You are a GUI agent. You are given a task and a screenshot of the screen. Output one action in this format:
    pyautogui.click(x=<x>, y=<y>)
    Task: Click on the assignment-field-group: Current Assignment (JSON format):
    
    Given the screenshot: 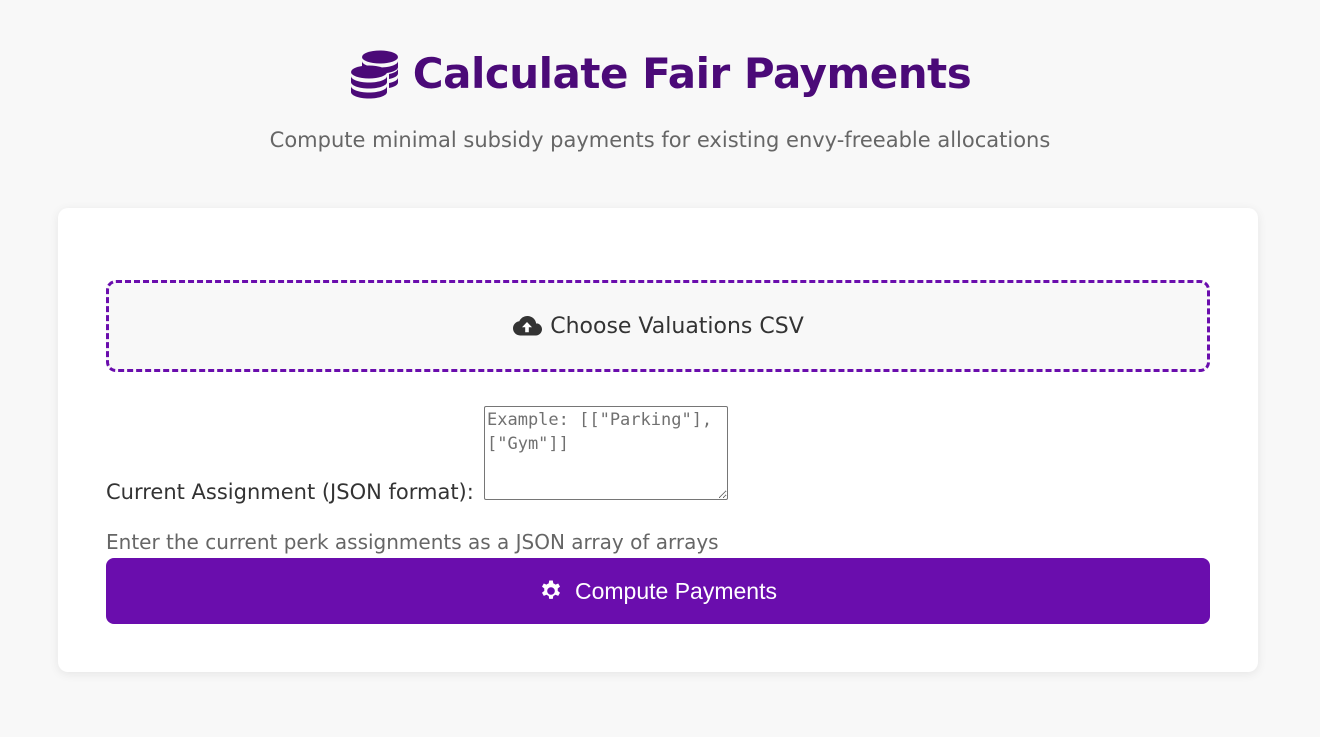 What is the action you would take?
    pyautogui.click(x=658, y=456)
    